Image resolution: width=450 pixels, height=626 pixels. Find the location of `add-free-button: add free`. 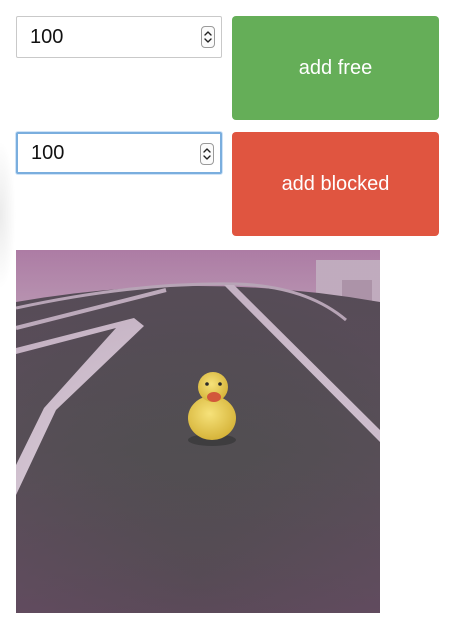

add-free-button: add free is located at coordinates (335, 68).